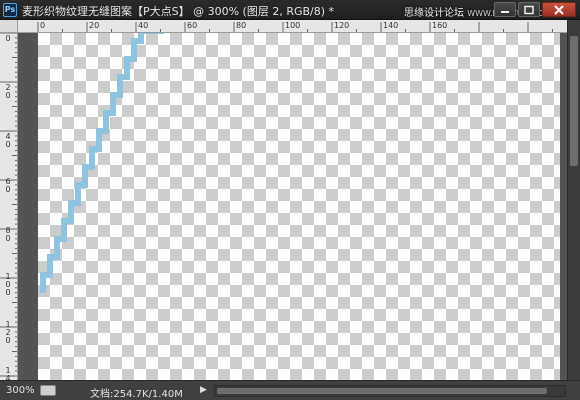 The height and width of the screenshot is (400, 580). I want to click on close-icon, so click(559, 9).